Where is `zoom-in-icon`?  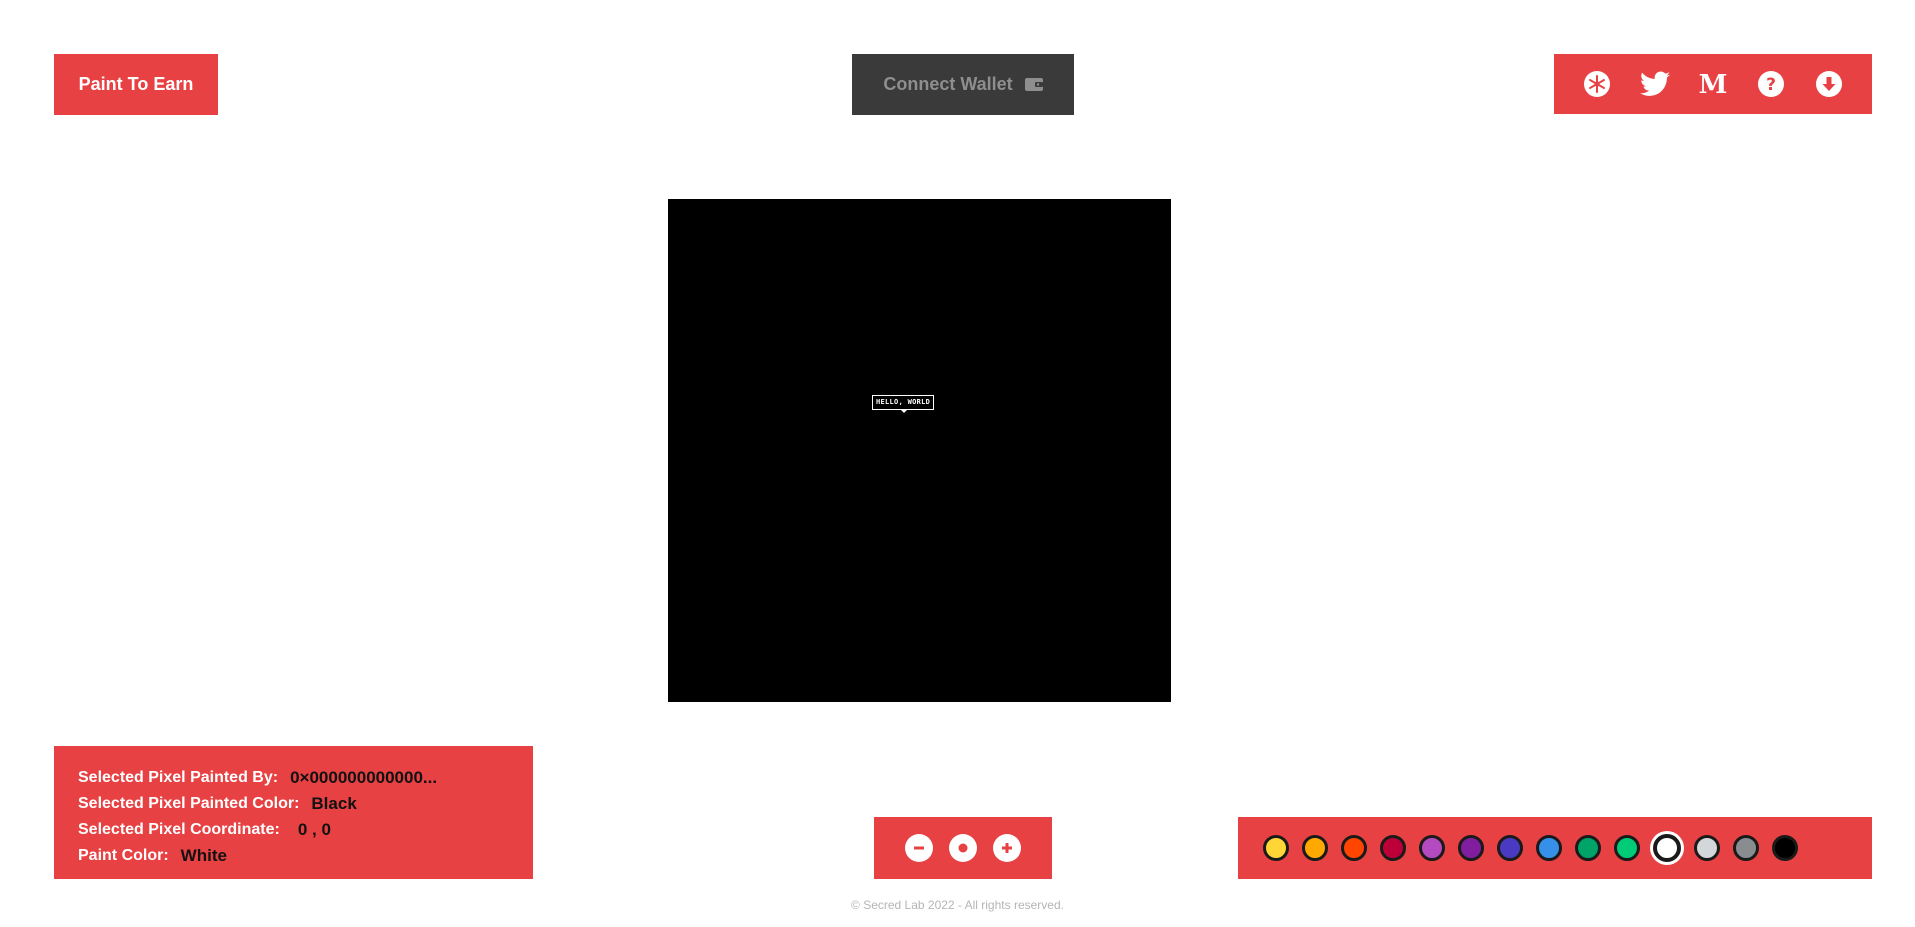
zoom-in-icon is located at coordinates (1007, 848).